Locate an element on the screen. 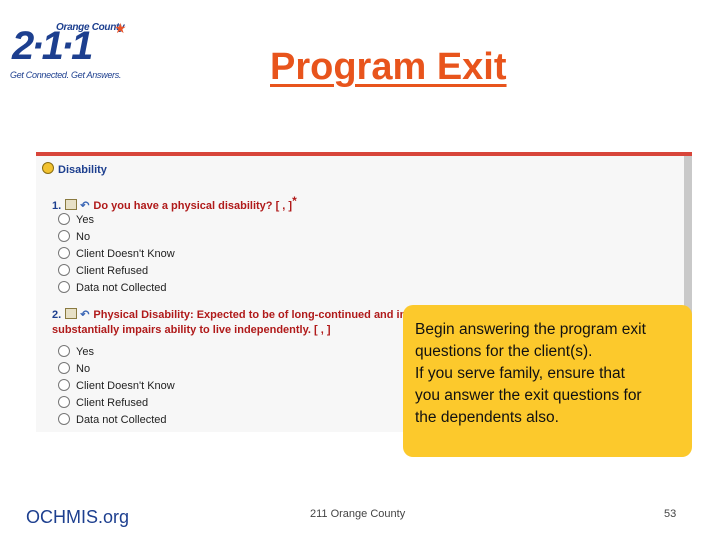 The width and height of the screenshot is (720, 540). callout-line: you answer the exit questions for is located at coordinates (528, 395).